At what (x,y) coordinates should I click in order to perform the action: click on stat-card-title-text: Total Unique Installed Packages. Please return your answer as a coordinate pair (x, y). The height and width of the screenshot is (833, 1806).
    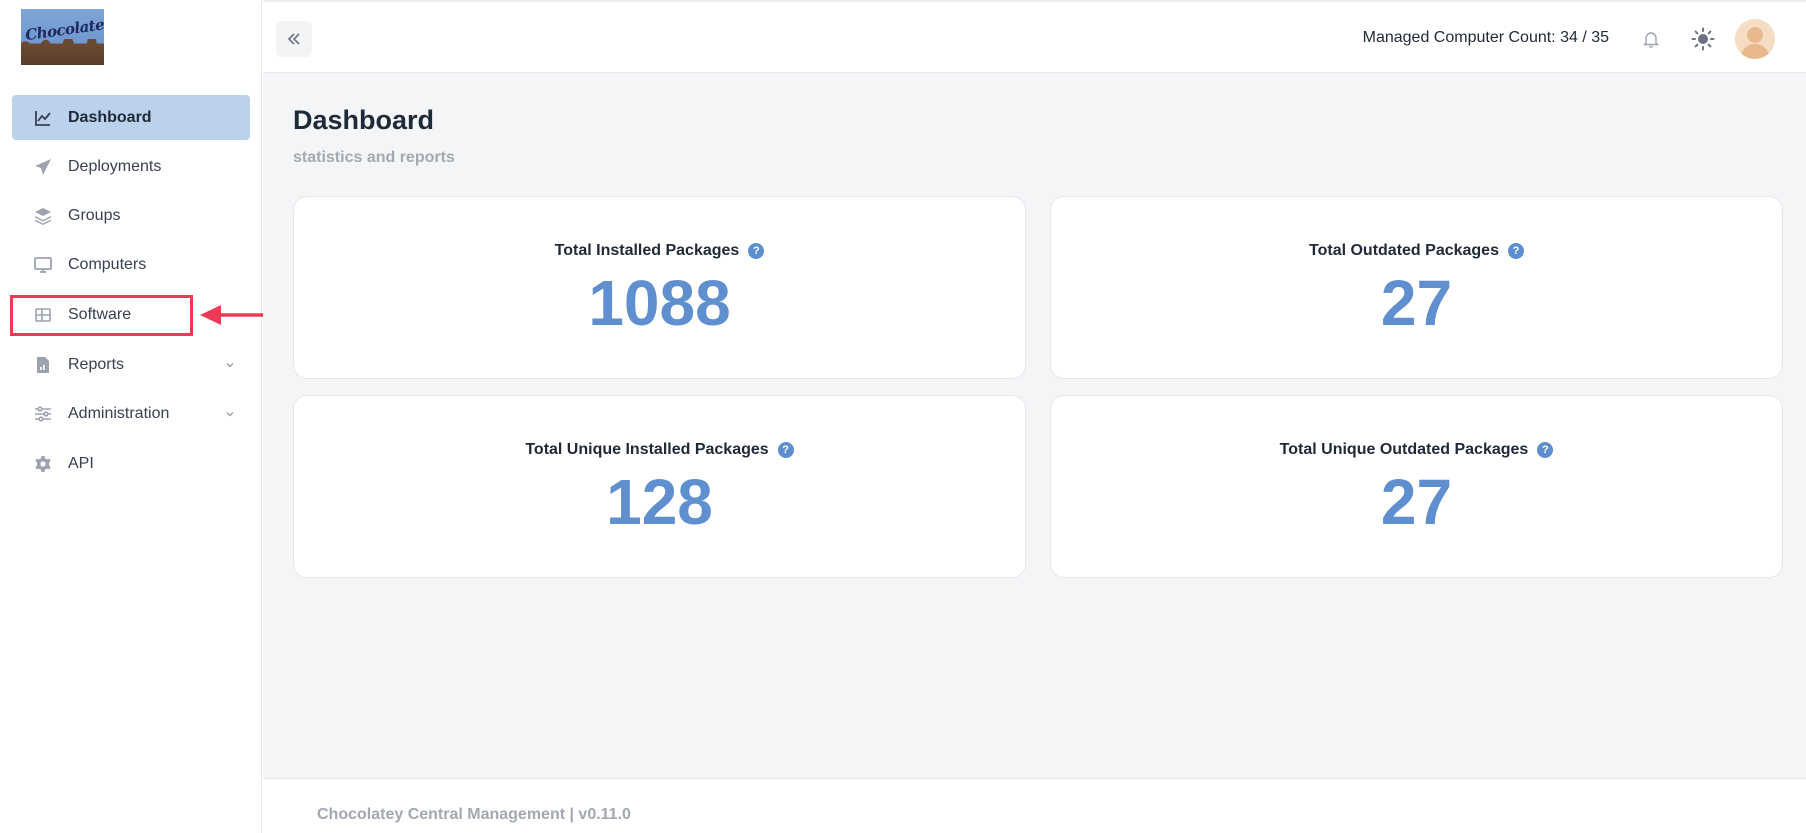
    Looking at the image, I should click on (647, 449).